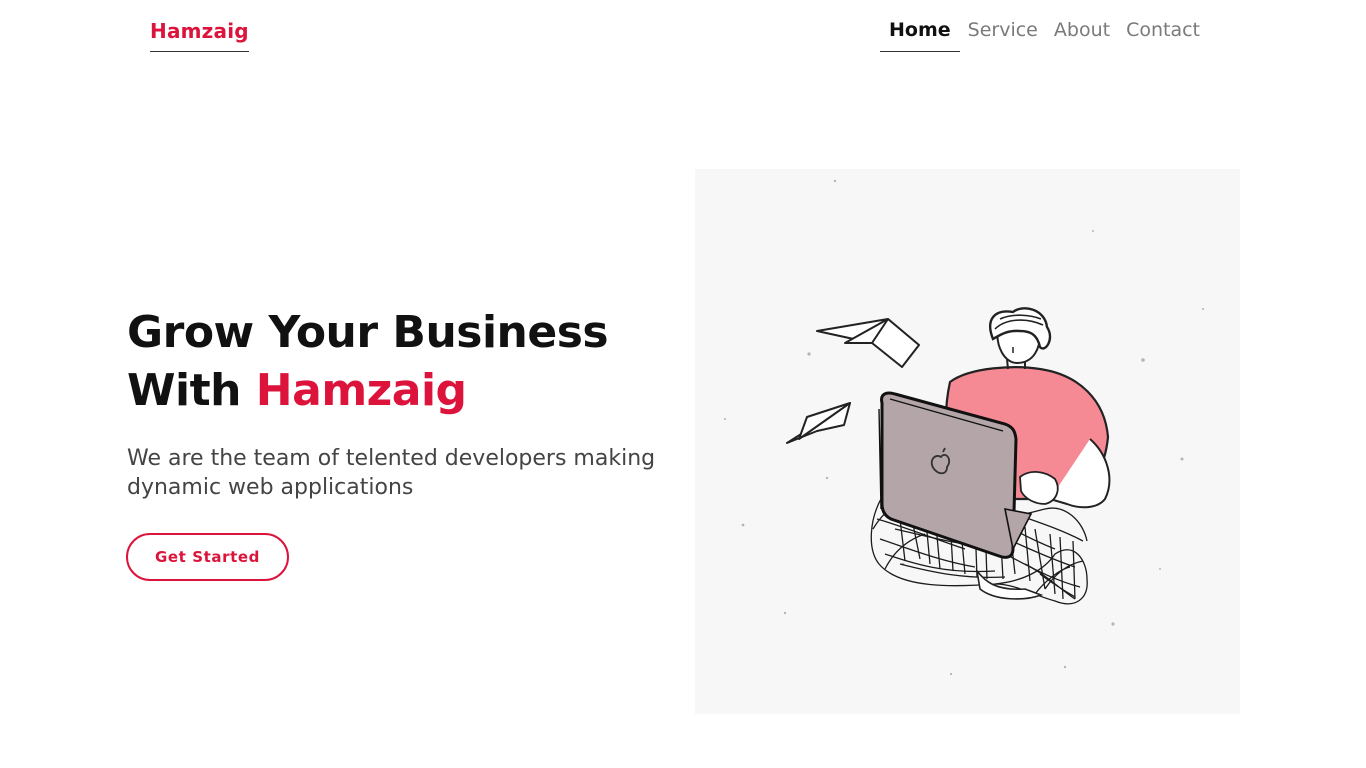  Describe the element at coordinates (1003, 35) in the screenshot. I see `nav-item-service: Service` at that location.